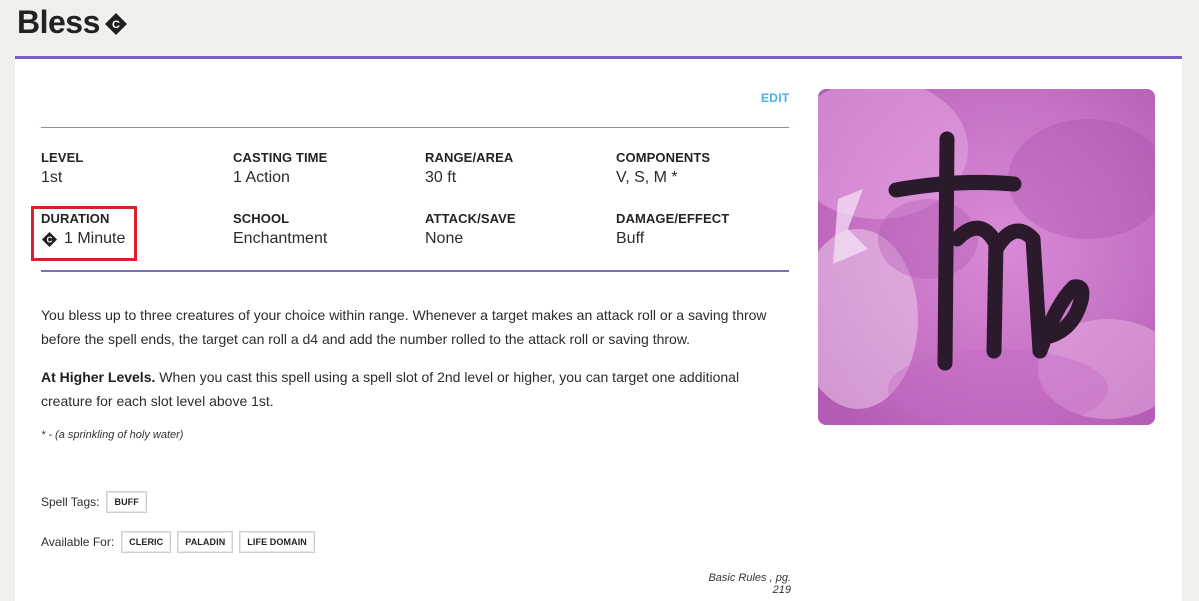 The width and height of the screenshot is (1199, 601). What do you see at coordinates (663, 168) in the screenshot?
I see `stat-components: COMPONENTS V, S, M *` at bounding box center [663, 168].